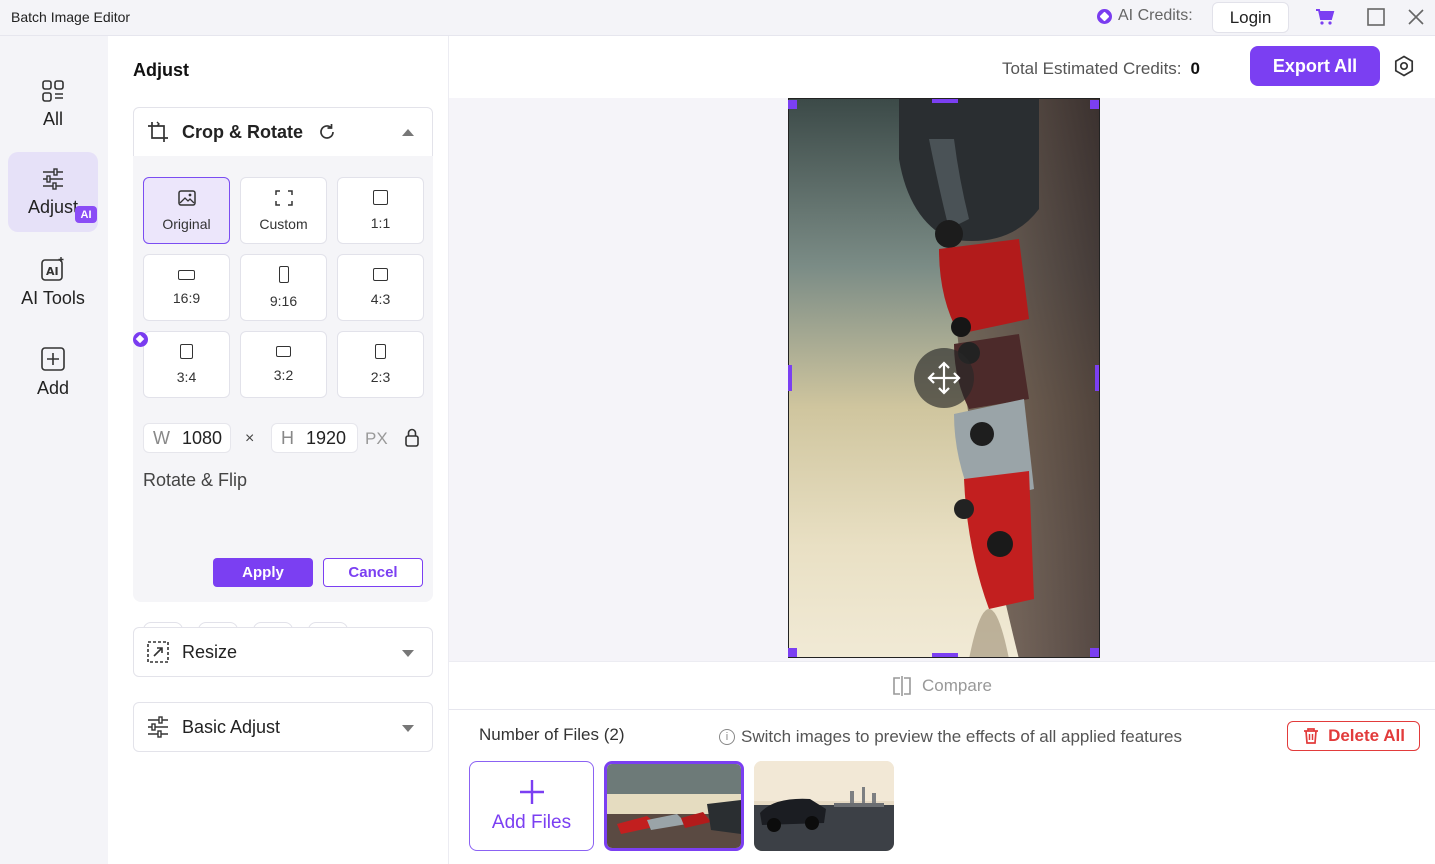 The height and width of the screenshot is (864, 1435). I want to click on trash-icon, so click(1311, 736).